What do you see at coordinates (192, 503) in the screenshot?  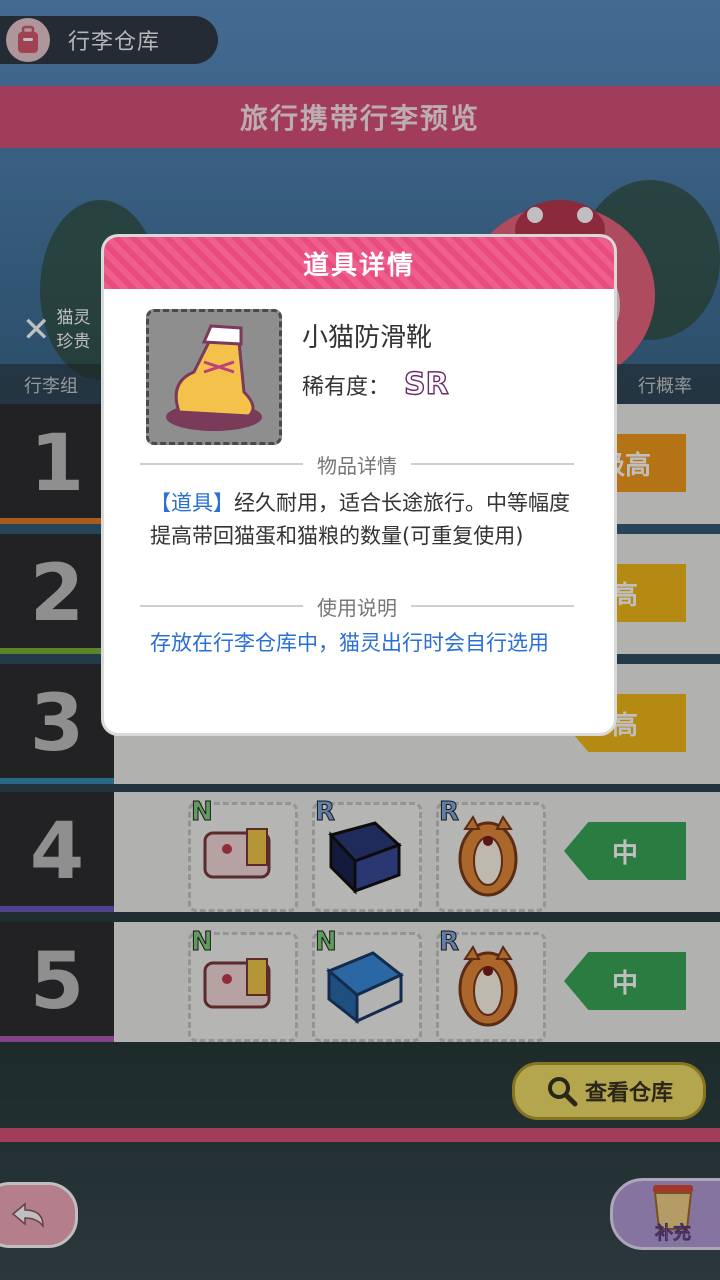 I see `desc-keyword: 【道具】` at bounding box center [192, 503].